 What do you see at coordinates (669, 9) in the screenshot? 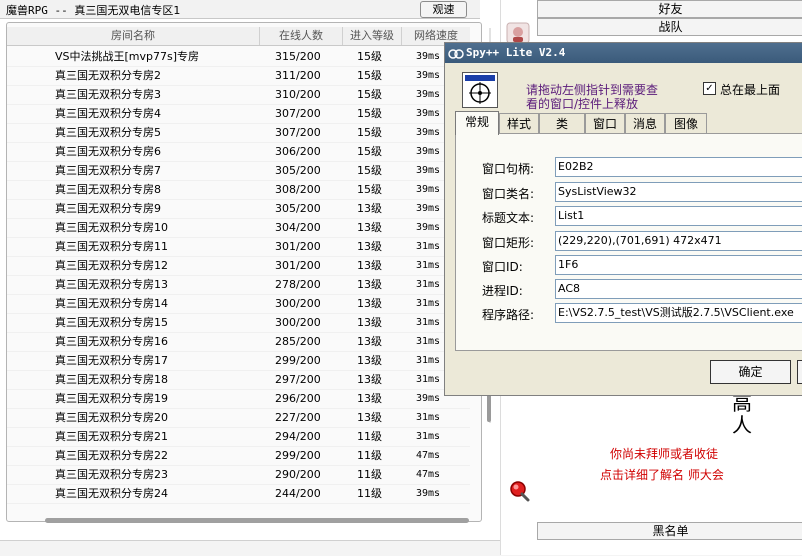
I see `friends-button: 好友` at bounding box center [669, 9].